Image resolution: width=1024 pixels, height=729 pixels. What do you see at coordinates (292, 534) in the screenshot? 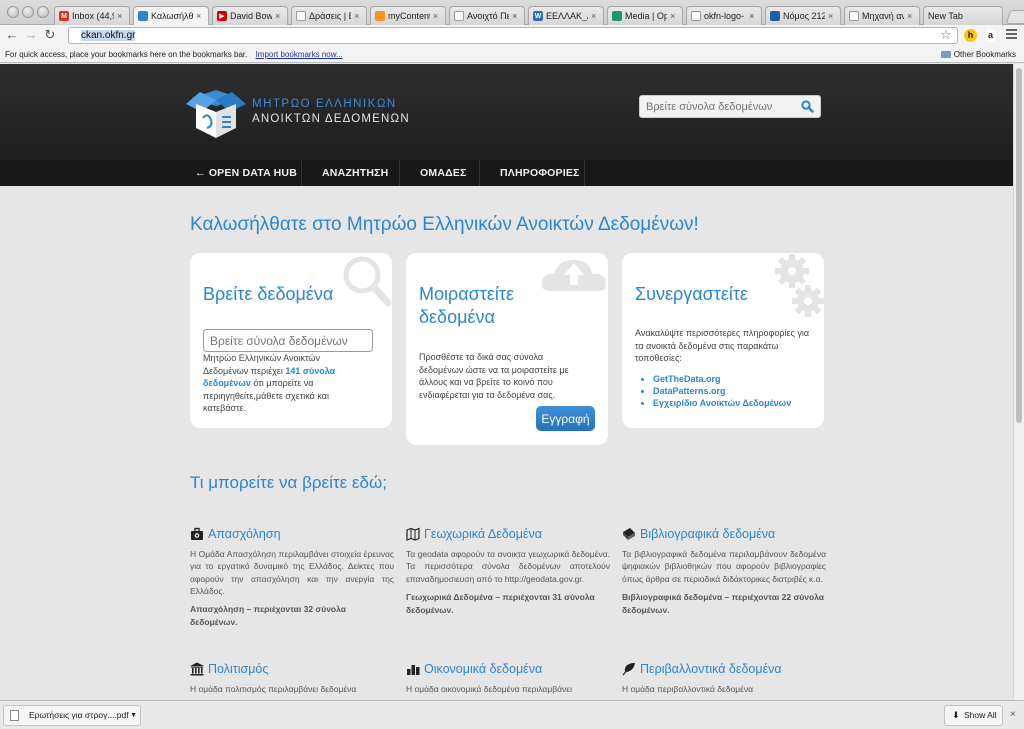
I see `category-header: Απασχόληση` at bounding box center [292, 534].